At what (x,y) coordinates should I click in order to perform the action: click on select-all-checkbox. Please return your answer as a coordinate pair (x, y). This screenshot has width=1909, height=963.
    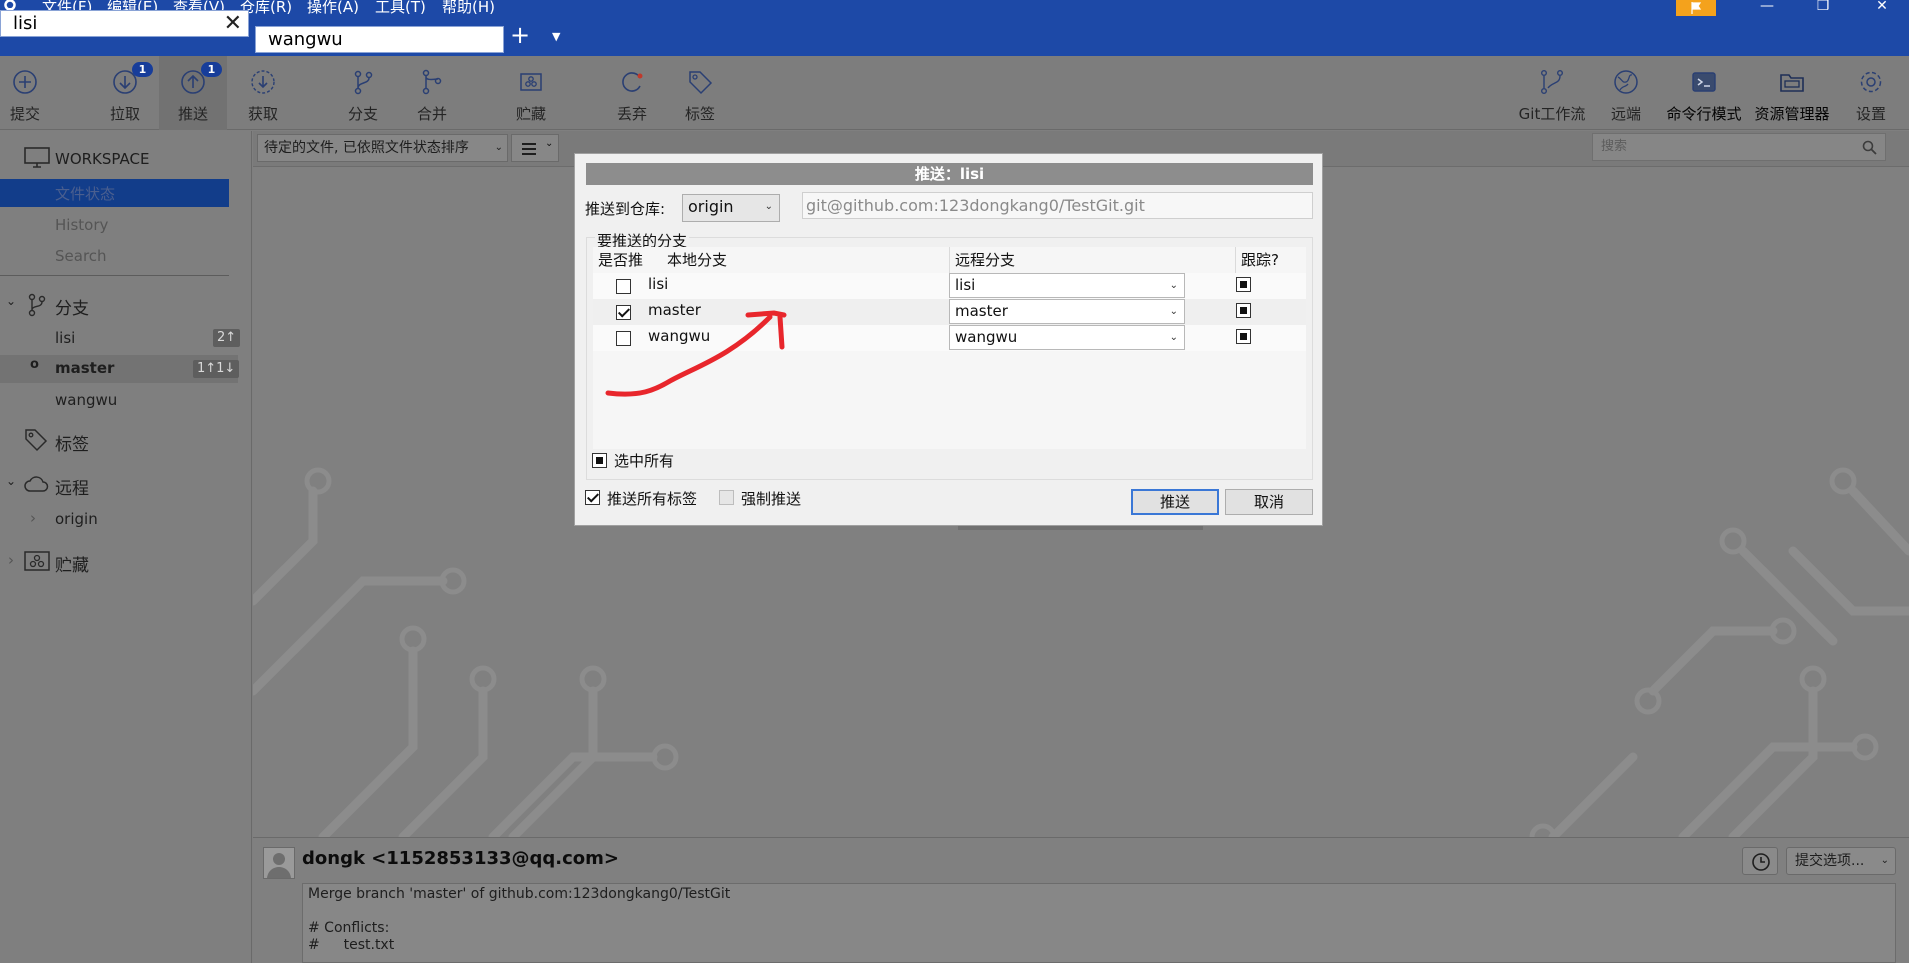
    Looking at the image, I should click on (599, 460).